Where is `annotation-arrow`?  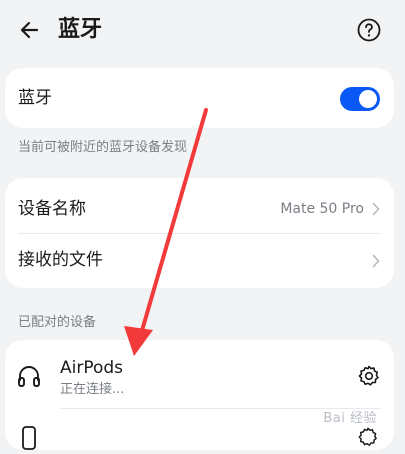
annotation-arrow is located at coordinates (166, 232).